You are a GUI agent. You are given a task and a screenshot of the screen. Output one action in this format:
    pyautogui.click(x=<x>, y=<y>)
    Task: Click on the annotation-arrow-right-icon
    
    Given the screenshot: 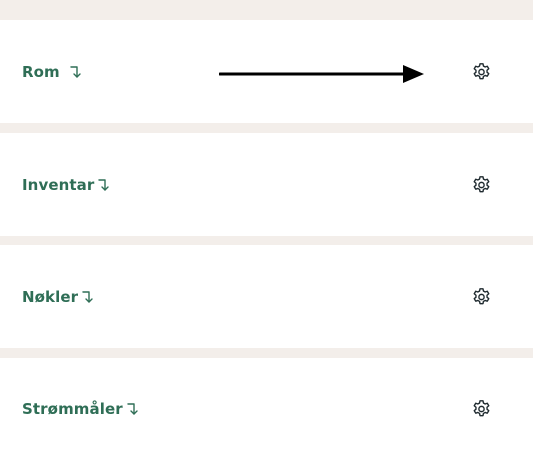 What is the action you would take?
    pyautogui.click(x=322, y=74)
    